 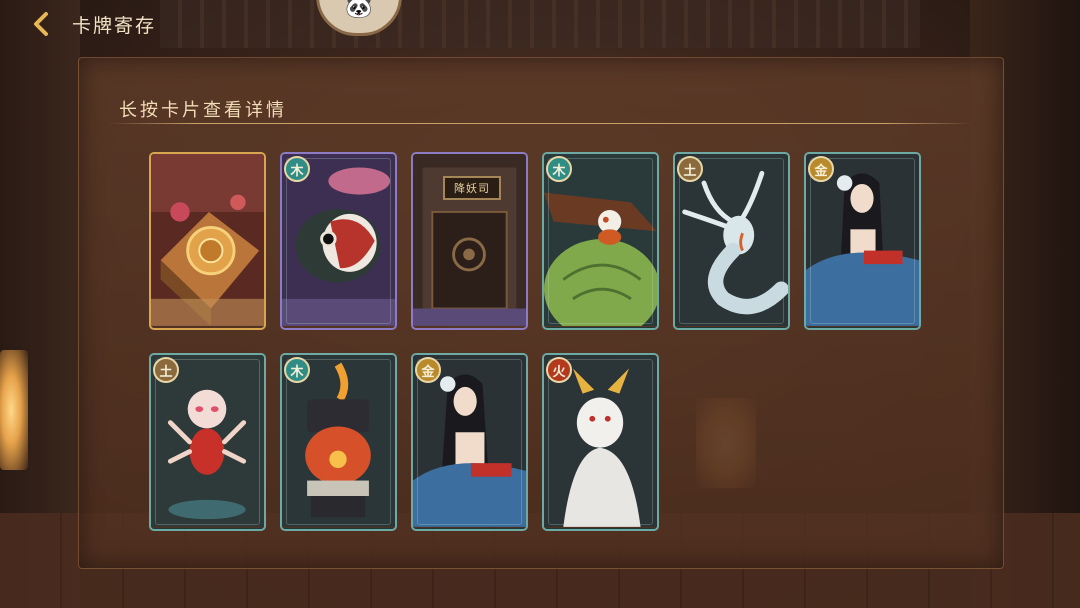 I want to click on lantern-left, so click(x=14, y=410).